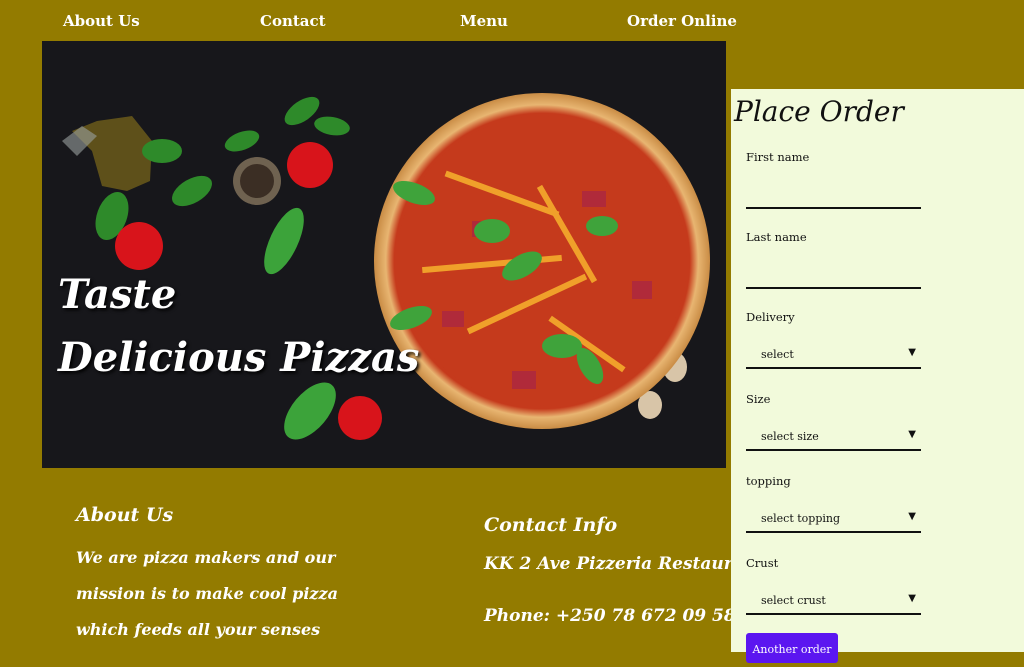 The image size is (1024, 667). What do you see at coordinates (833, 274) in the screenshot?
I see `last-name-input` at bounding box center [833, 274].